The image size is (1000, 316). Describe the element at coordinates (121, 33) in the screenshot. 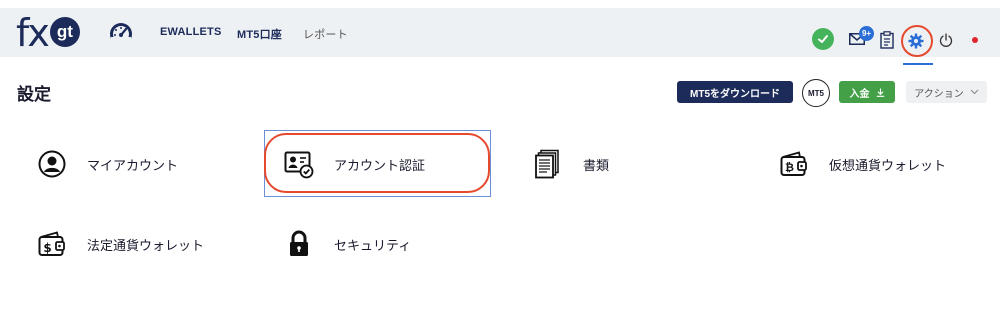

I see `dashboard-speedometer-icon` at that location.